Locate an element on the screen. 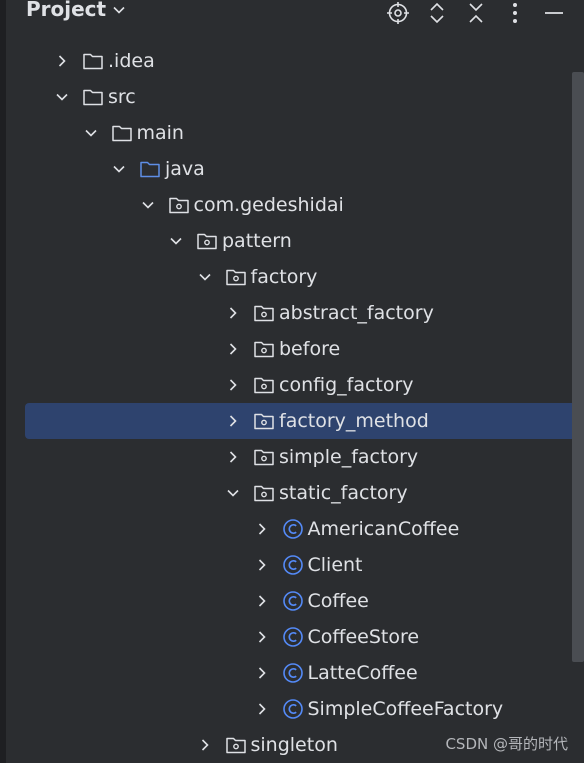 This screenshot has height=763, width=584. more-options-icon is located at coordinates (515, 13).